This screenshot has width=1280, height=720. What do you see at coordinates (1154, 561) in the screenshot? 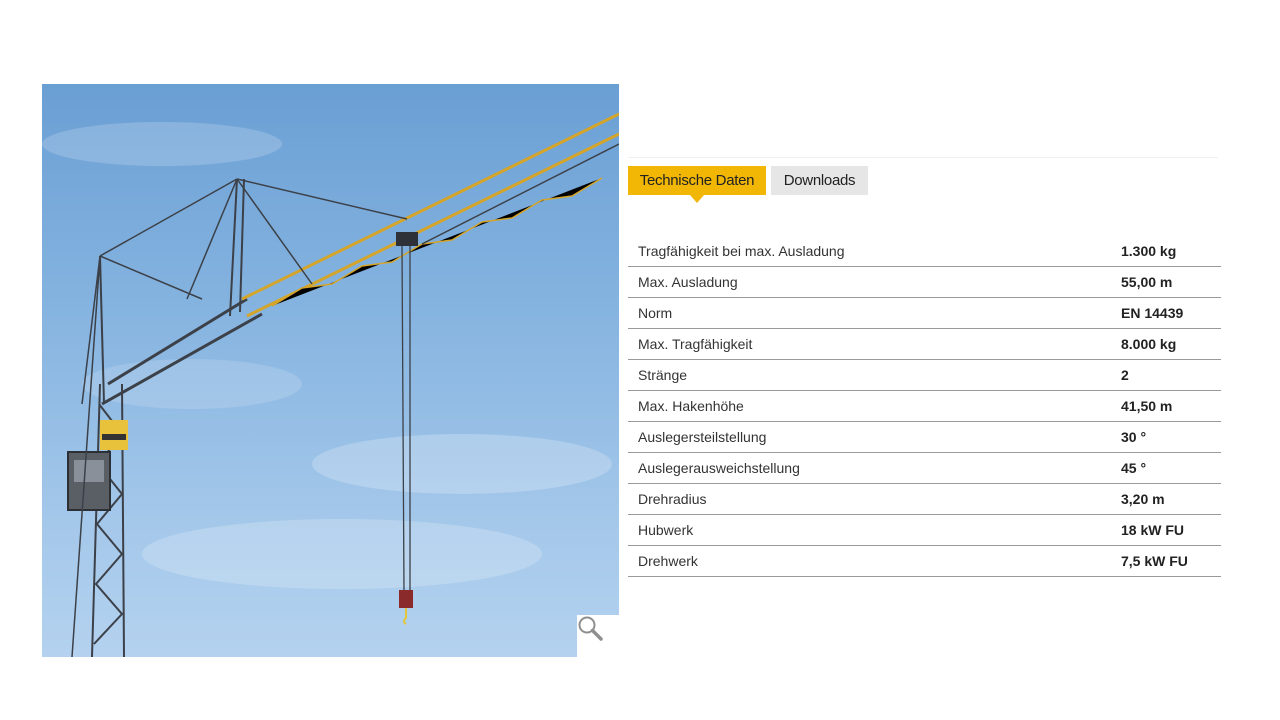
I see `spec-value: 7,5 kW FU` at bounding box center [1154, 561].